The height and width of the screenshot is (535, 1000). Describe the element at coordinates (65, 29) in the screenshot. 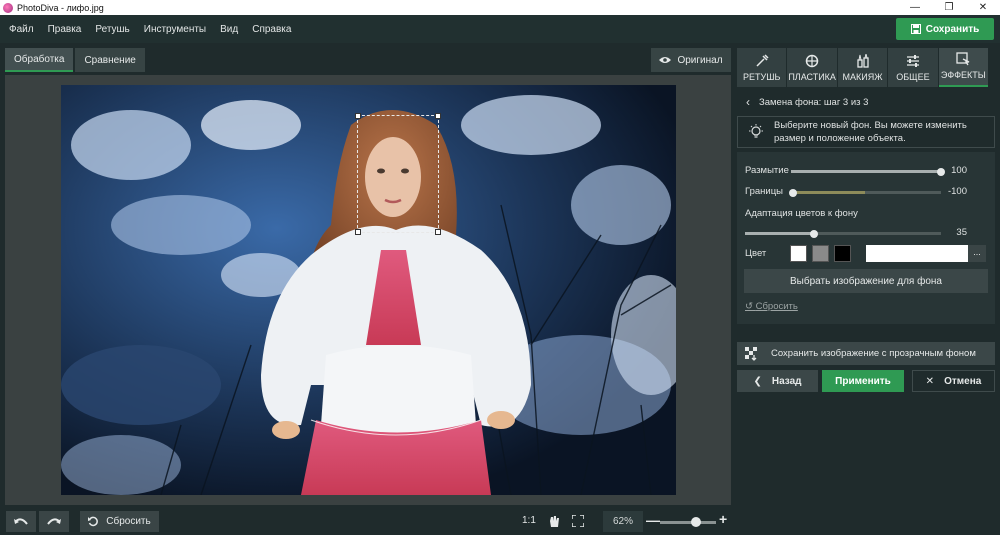

I see `menu-edit: Правка` at that location.